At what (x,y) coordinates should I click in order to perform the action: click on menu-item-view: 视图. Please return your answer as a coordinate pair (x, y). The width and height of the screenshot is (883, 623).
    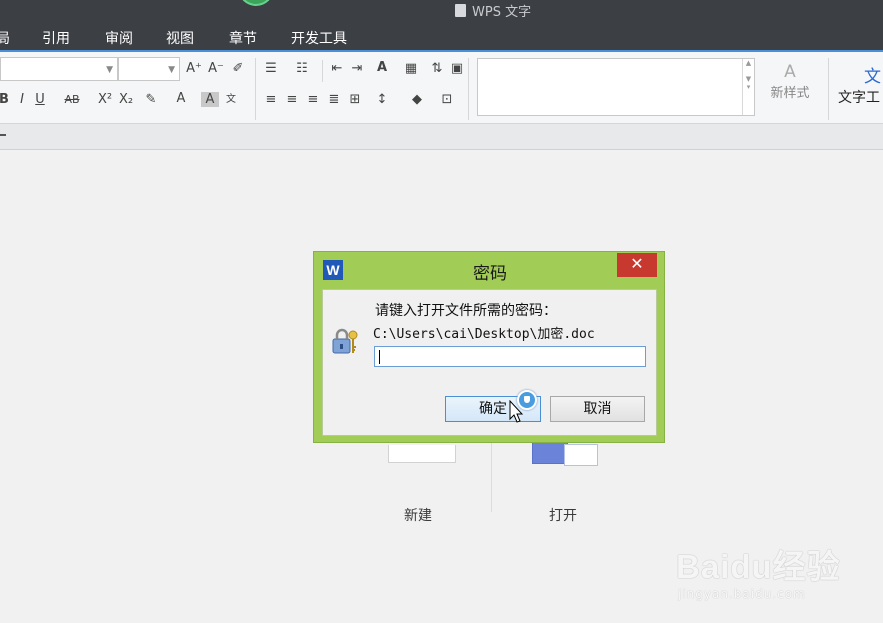
    Looking at the image, I should click on (180, 38).